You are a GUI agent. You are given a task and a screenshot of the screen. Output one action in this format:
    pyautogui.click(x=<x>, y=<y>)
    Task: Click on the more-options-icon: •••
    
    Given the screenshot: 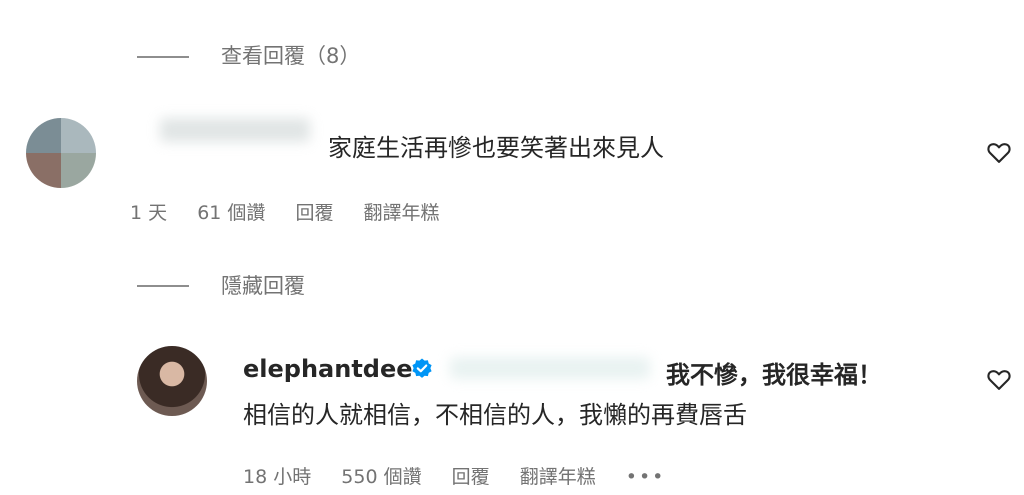 What is the action you would take?
    pyautogui.click(x=646, y=477)
    